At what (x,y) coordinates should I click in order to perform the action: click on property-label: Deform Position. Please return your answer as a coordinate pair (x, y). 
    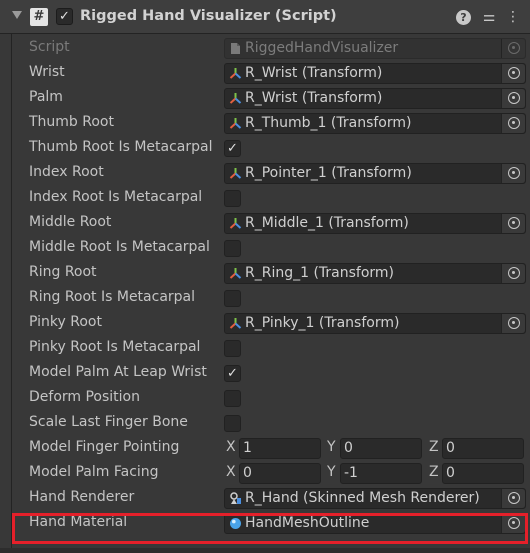
    Looking at the image, I should click on (84, 397).